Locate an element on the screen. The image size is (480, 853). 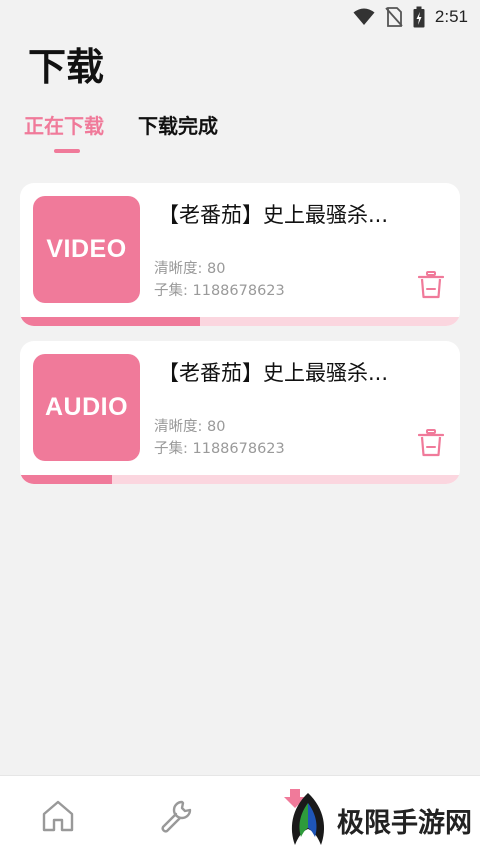
tab-active-indicator is located at coordinates (67, 151).